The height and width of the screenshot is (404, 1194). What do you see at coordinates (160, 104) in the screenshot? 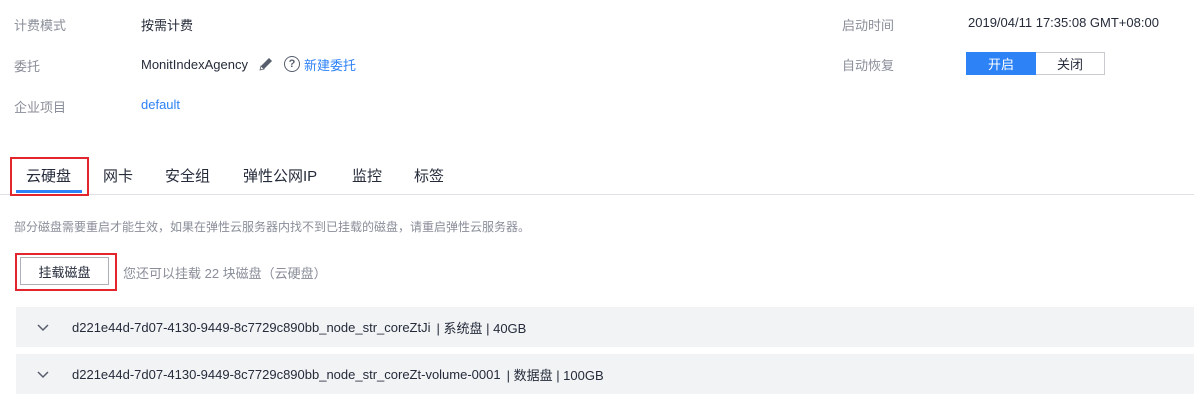
I see `enterprise-project-link: default` at bounding box center [160, 104].